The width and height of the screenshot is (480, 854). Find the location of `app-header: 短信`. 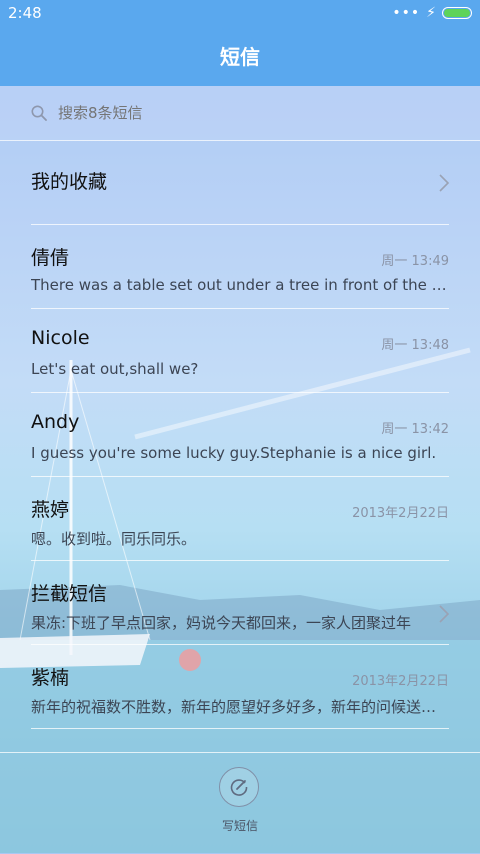

app-header: 短信 is located at coordinates (240, 57).